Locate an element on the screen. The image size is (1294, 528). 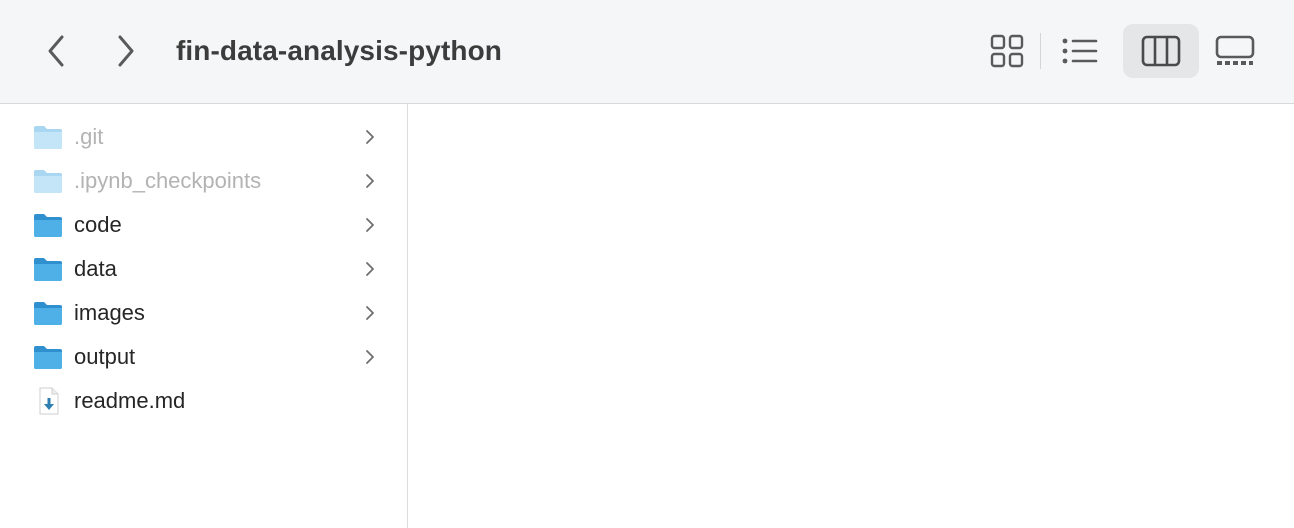
gallery-view-button is located at coordinates (1235, 51).